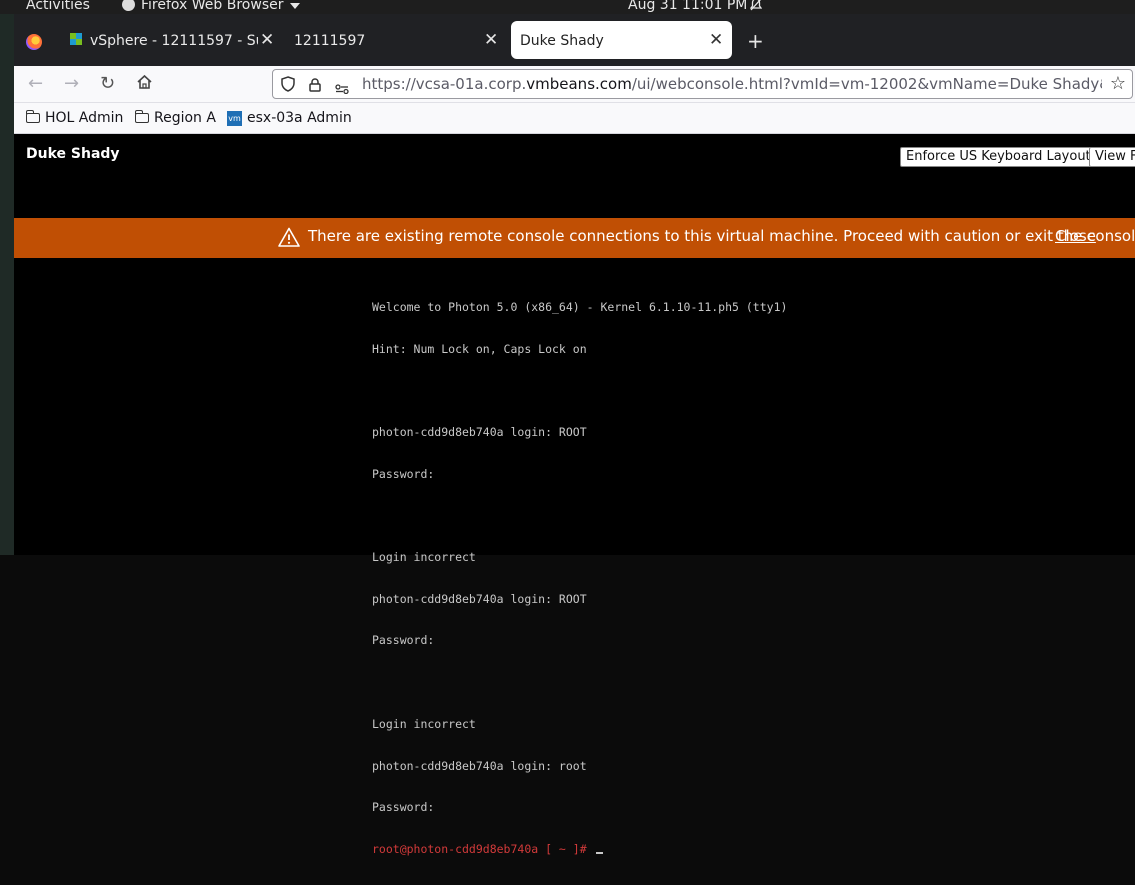 Image resolution: width=1135 pixels, height=885 pixels. I want to click on bookmark-label: HOL Admin, so click(84, 118).